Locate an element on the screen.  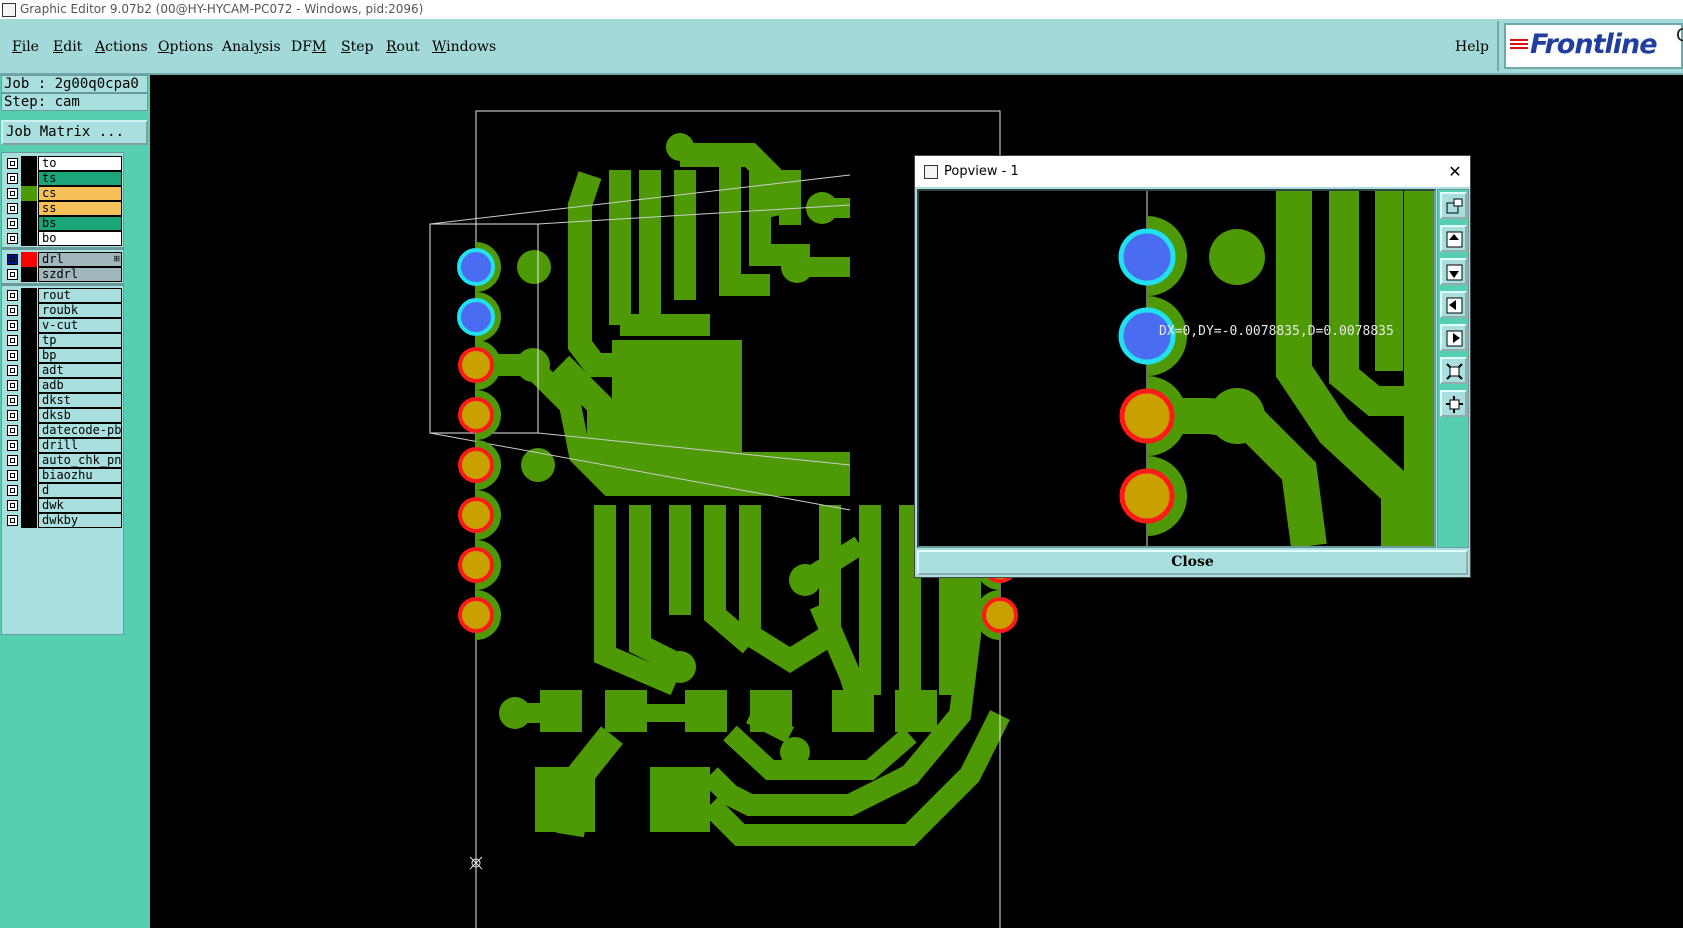
layer-name: szdrl is located at coordinates (80, 274).